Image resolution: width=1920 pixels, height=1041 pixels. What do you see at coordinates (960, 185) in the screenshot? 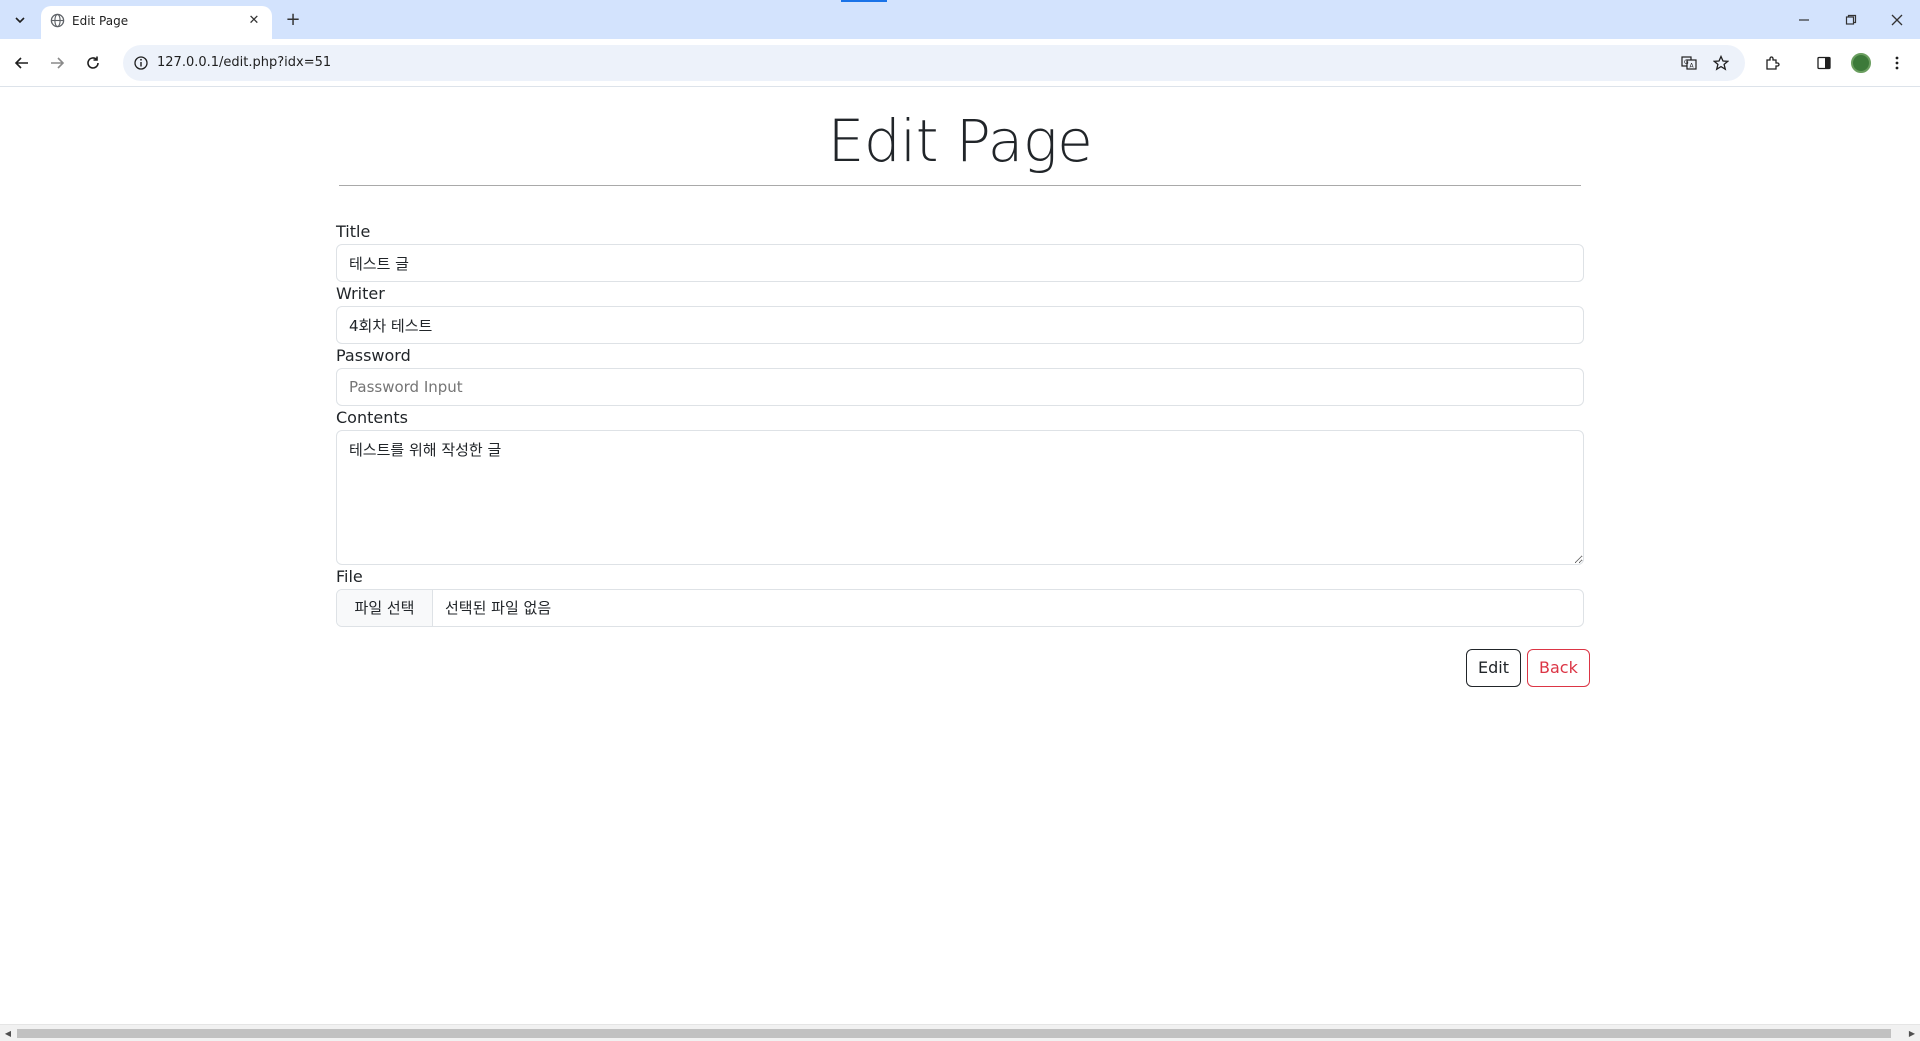
I see `title-divider` at bounding box center [960, 185].